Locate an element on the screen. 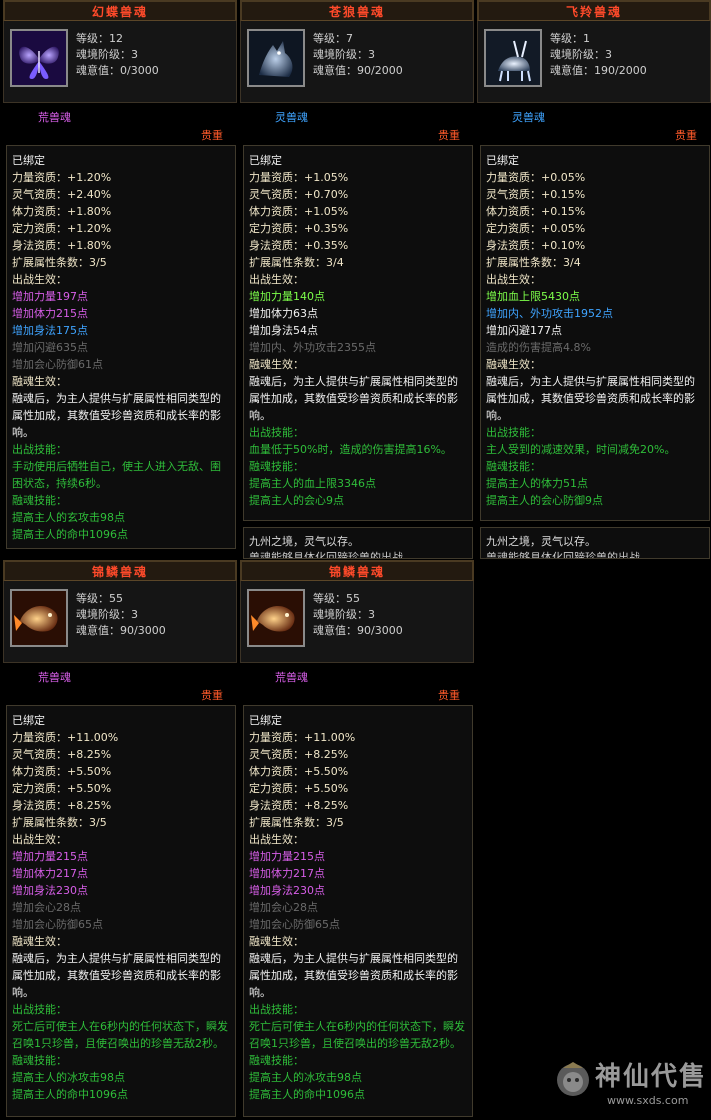  butterfly-portrait-icon is located at coordinates (39, 58).